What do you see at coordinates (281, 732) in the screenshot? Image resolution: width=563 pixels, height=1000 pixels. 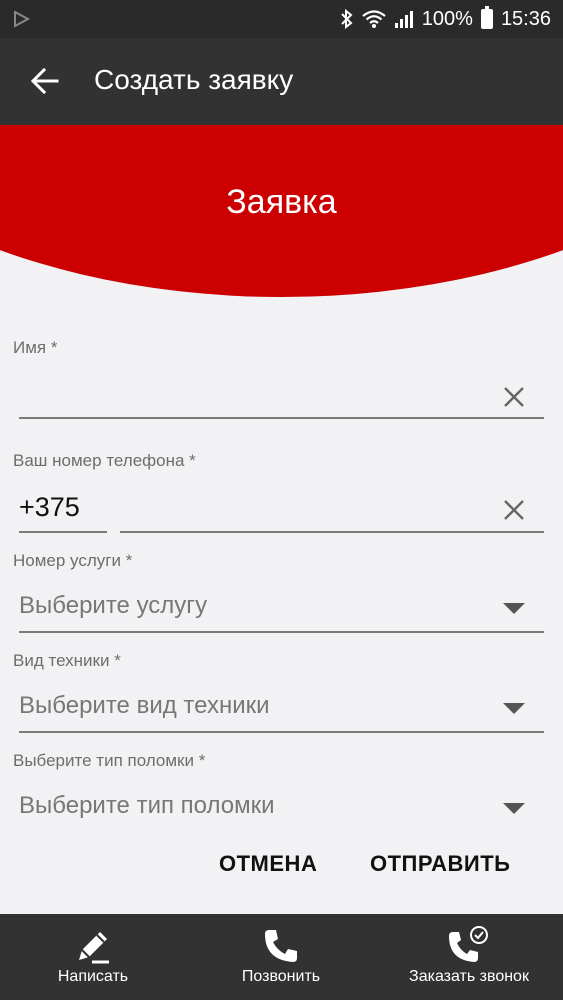 I see `equipment-underline` at bounding box center [281, 732].